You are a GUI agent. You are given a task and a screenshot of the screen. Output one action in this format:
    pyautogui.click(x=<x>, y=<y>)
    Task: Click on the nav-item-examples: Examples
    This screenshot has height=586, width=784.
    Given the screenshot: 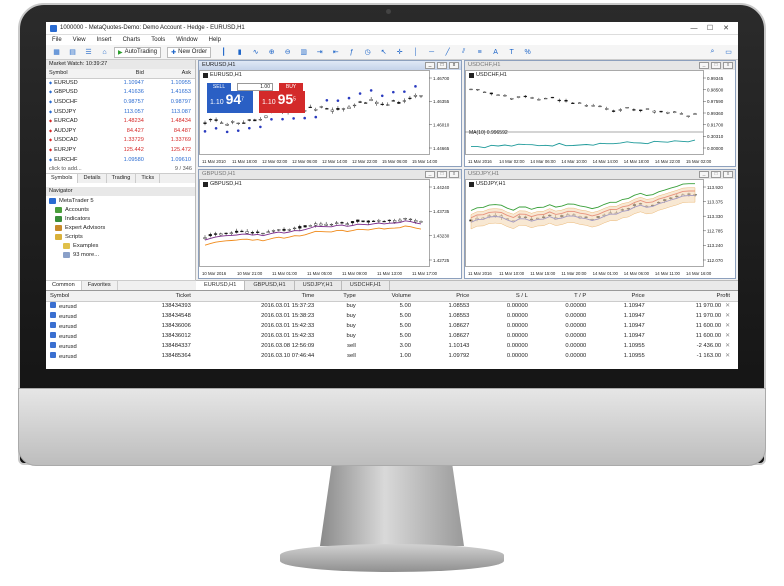 What is the action you would take?
    pyautogui.click(x=120, y=245)
    